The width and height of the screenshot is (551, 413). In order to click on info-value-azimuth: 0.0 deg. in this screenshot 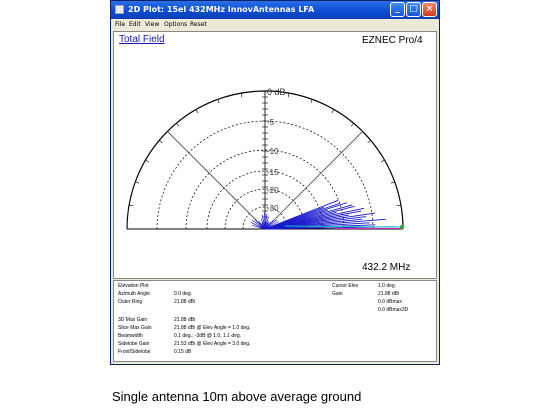, I will do `click(183, 294)`.